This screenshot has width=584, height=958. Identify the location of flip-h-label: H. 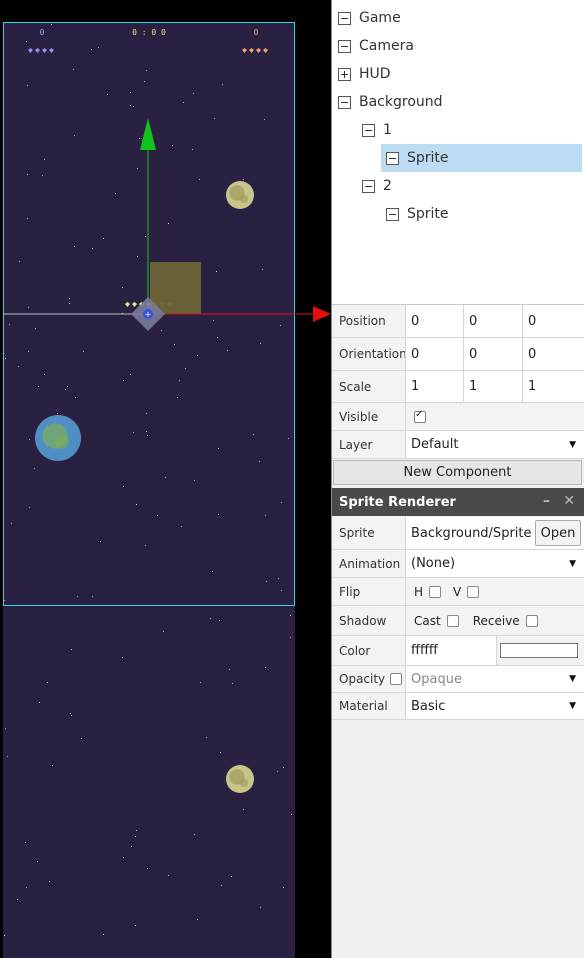
(419, 591).